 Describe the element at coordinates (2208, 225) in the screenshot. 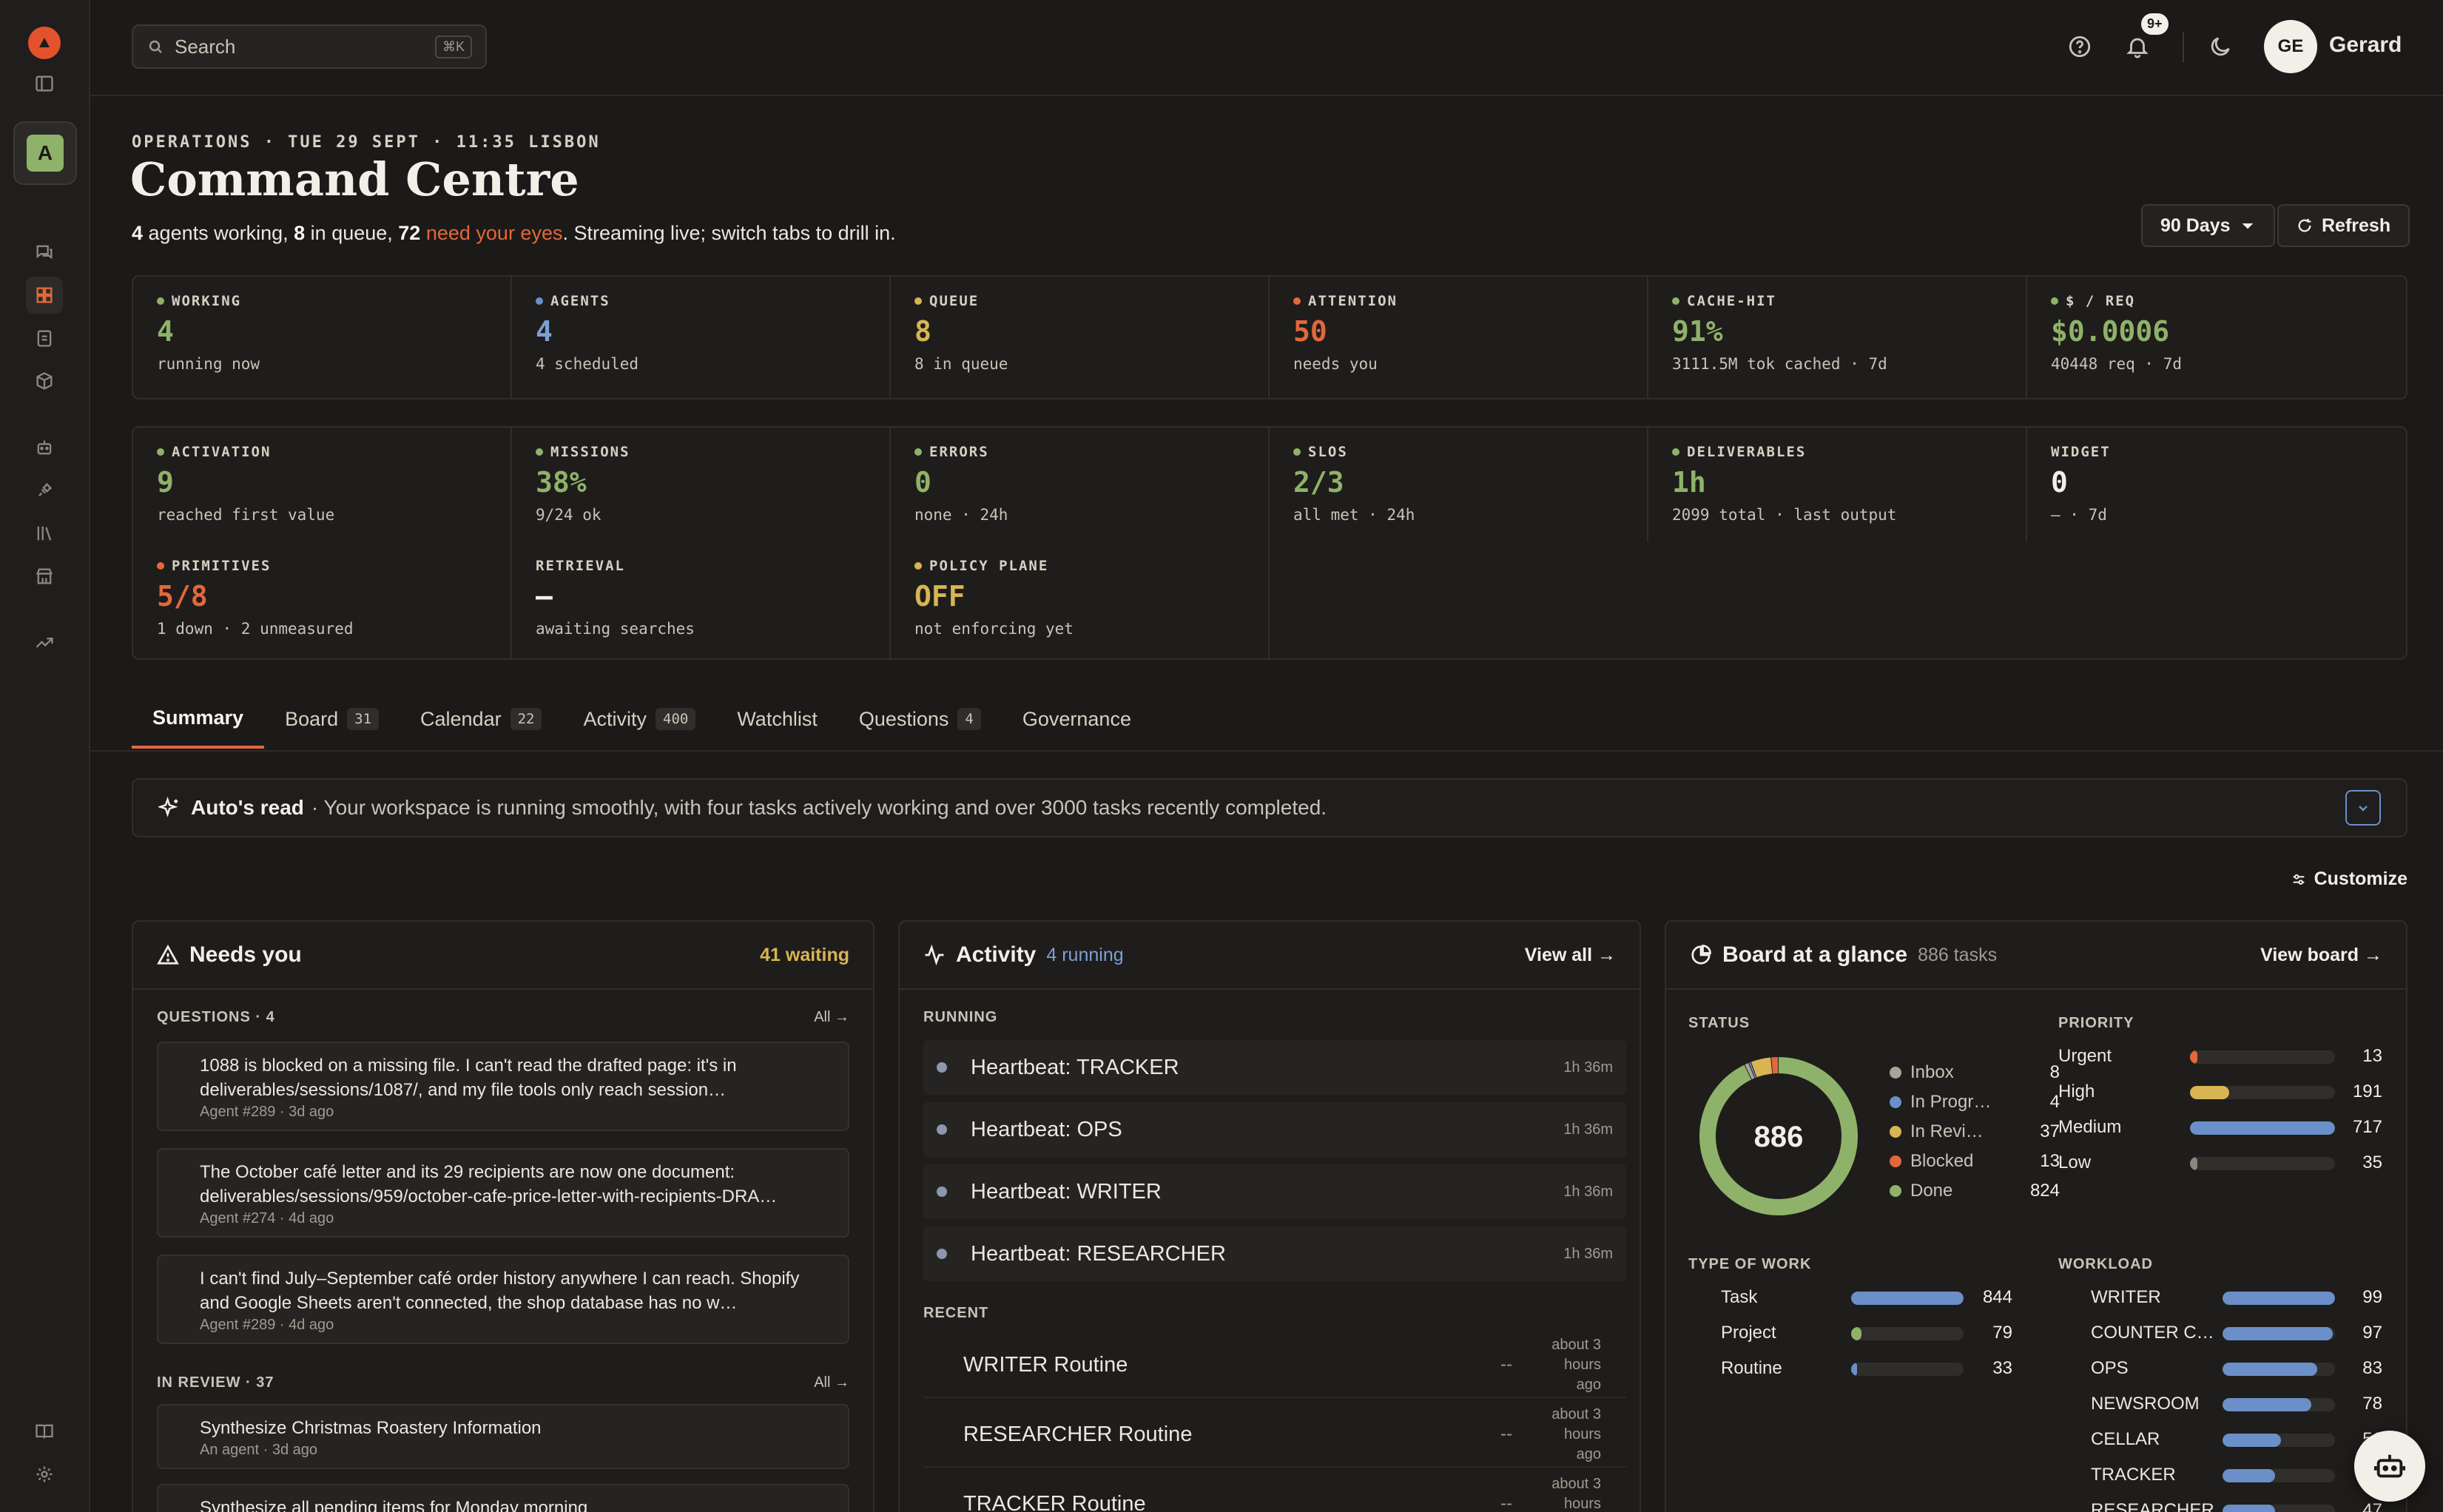

I see `date-range-select: 90 Days` at that location.